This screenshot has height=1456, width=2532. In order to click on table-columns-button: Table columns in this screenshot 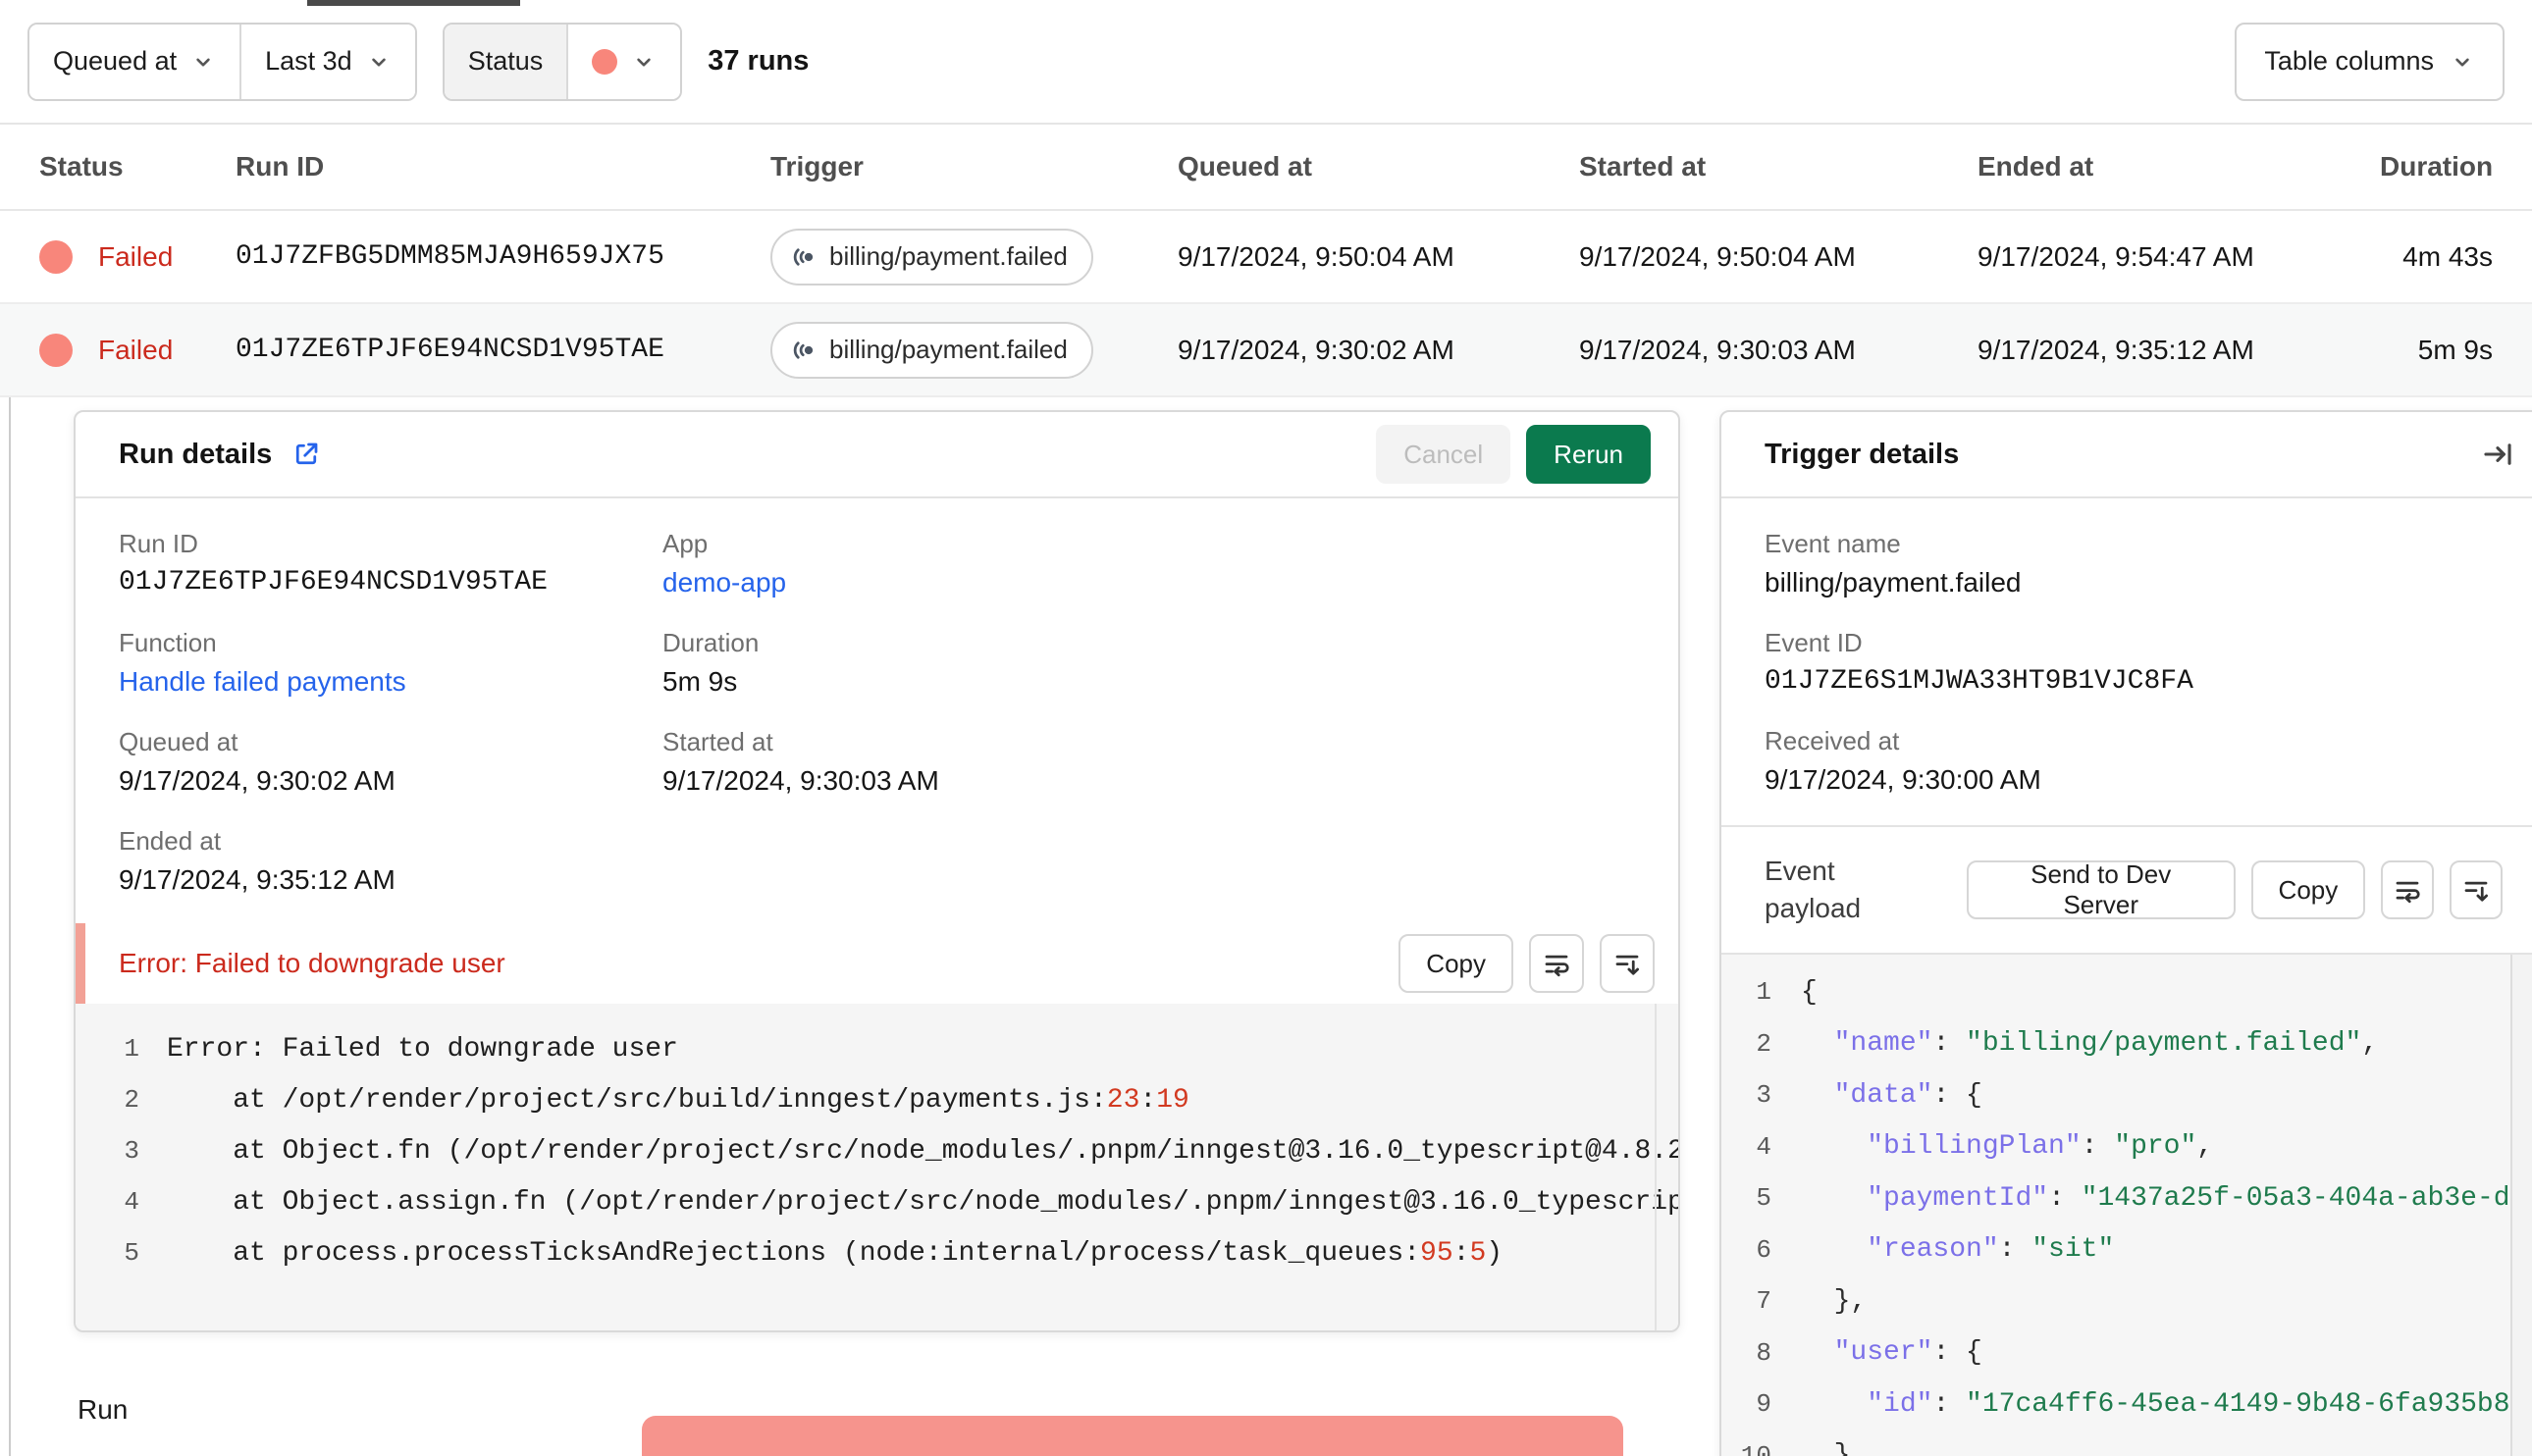, I will do `click(2370, 61)`.